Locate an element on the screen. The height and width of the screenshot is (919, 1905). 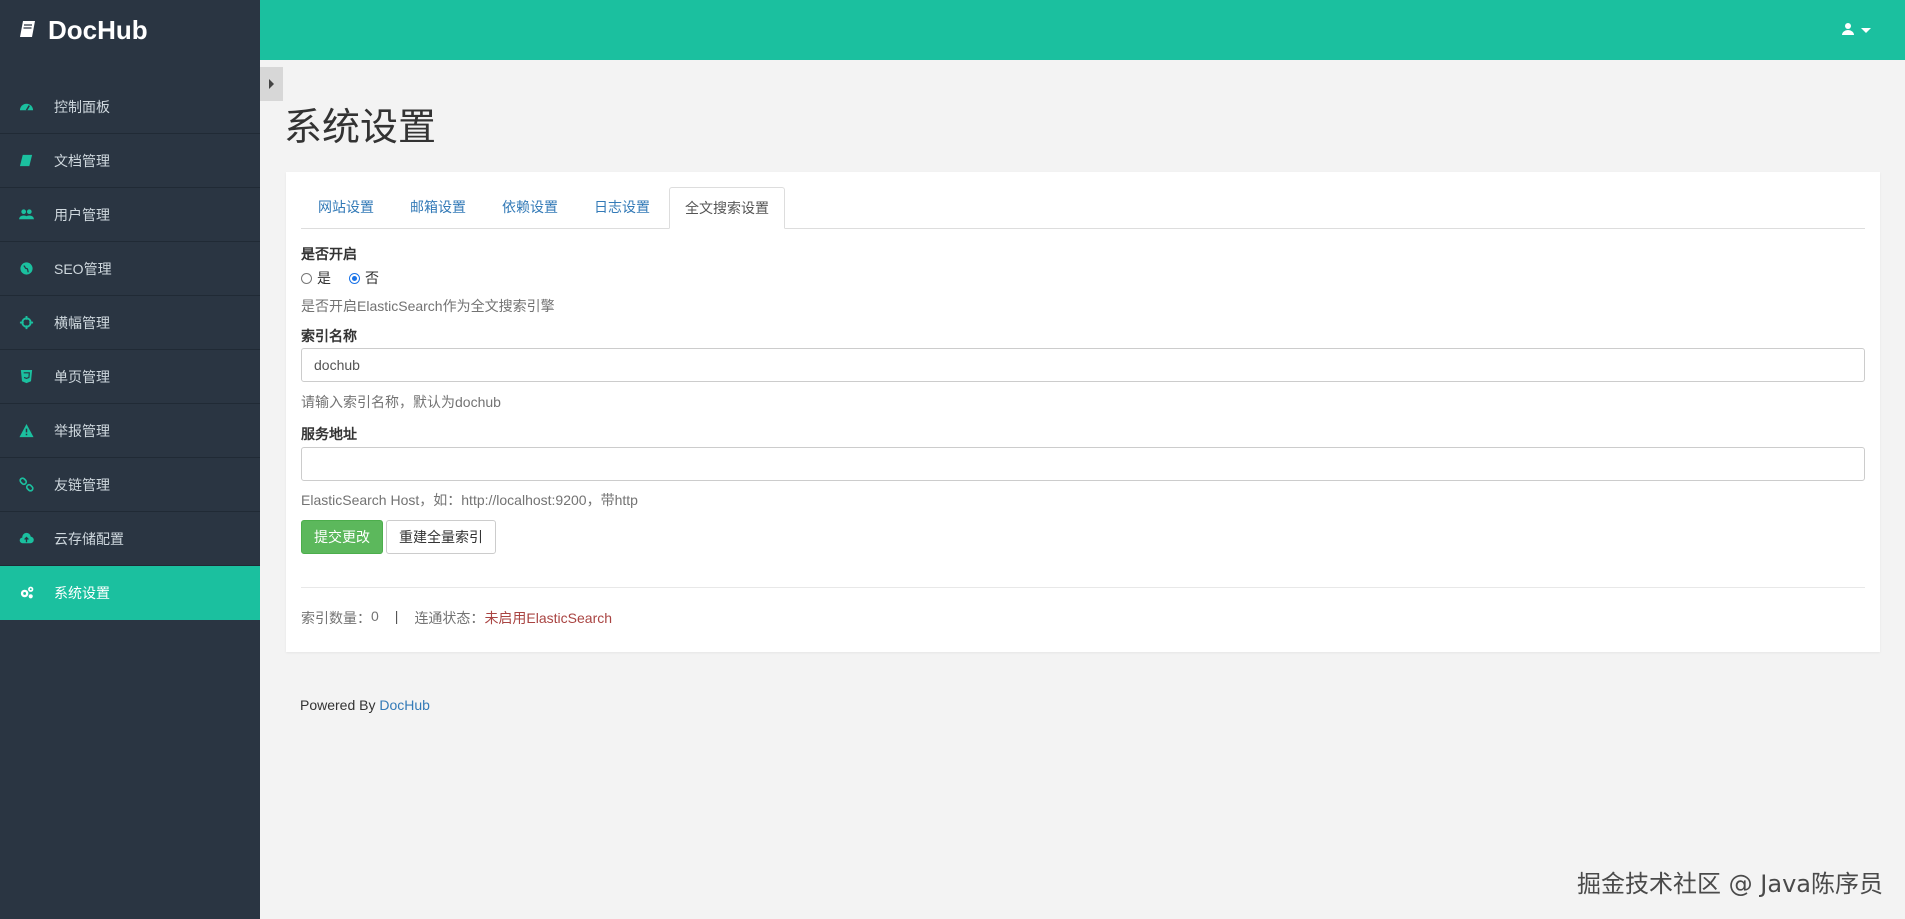
sidebar-item-seo: SEO管理 is located at coordinates (130, 269).